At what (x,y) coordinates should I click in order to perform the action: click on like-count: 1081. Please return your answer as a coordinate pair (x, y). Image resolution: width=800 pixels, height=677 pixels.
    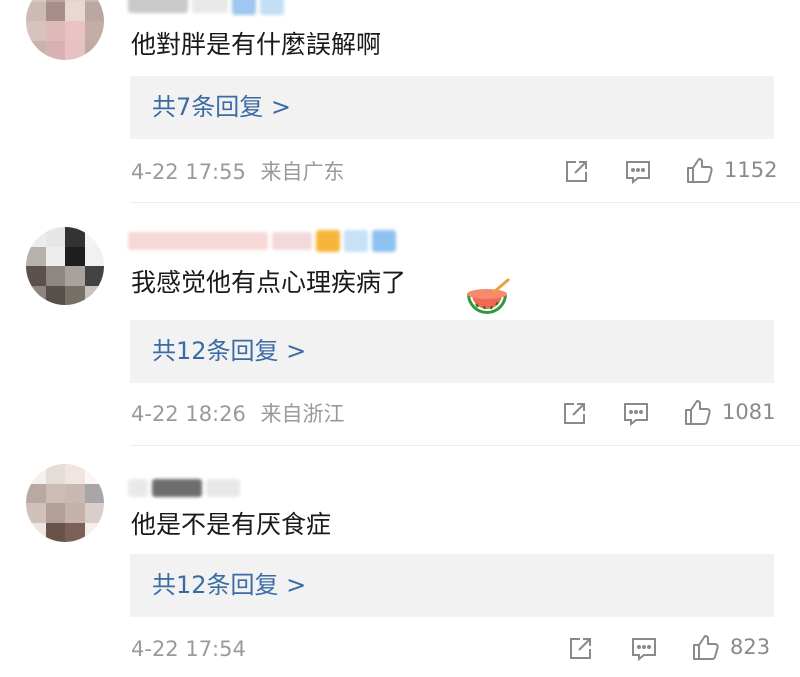
    Looking at the image, I should click on (749, 412).